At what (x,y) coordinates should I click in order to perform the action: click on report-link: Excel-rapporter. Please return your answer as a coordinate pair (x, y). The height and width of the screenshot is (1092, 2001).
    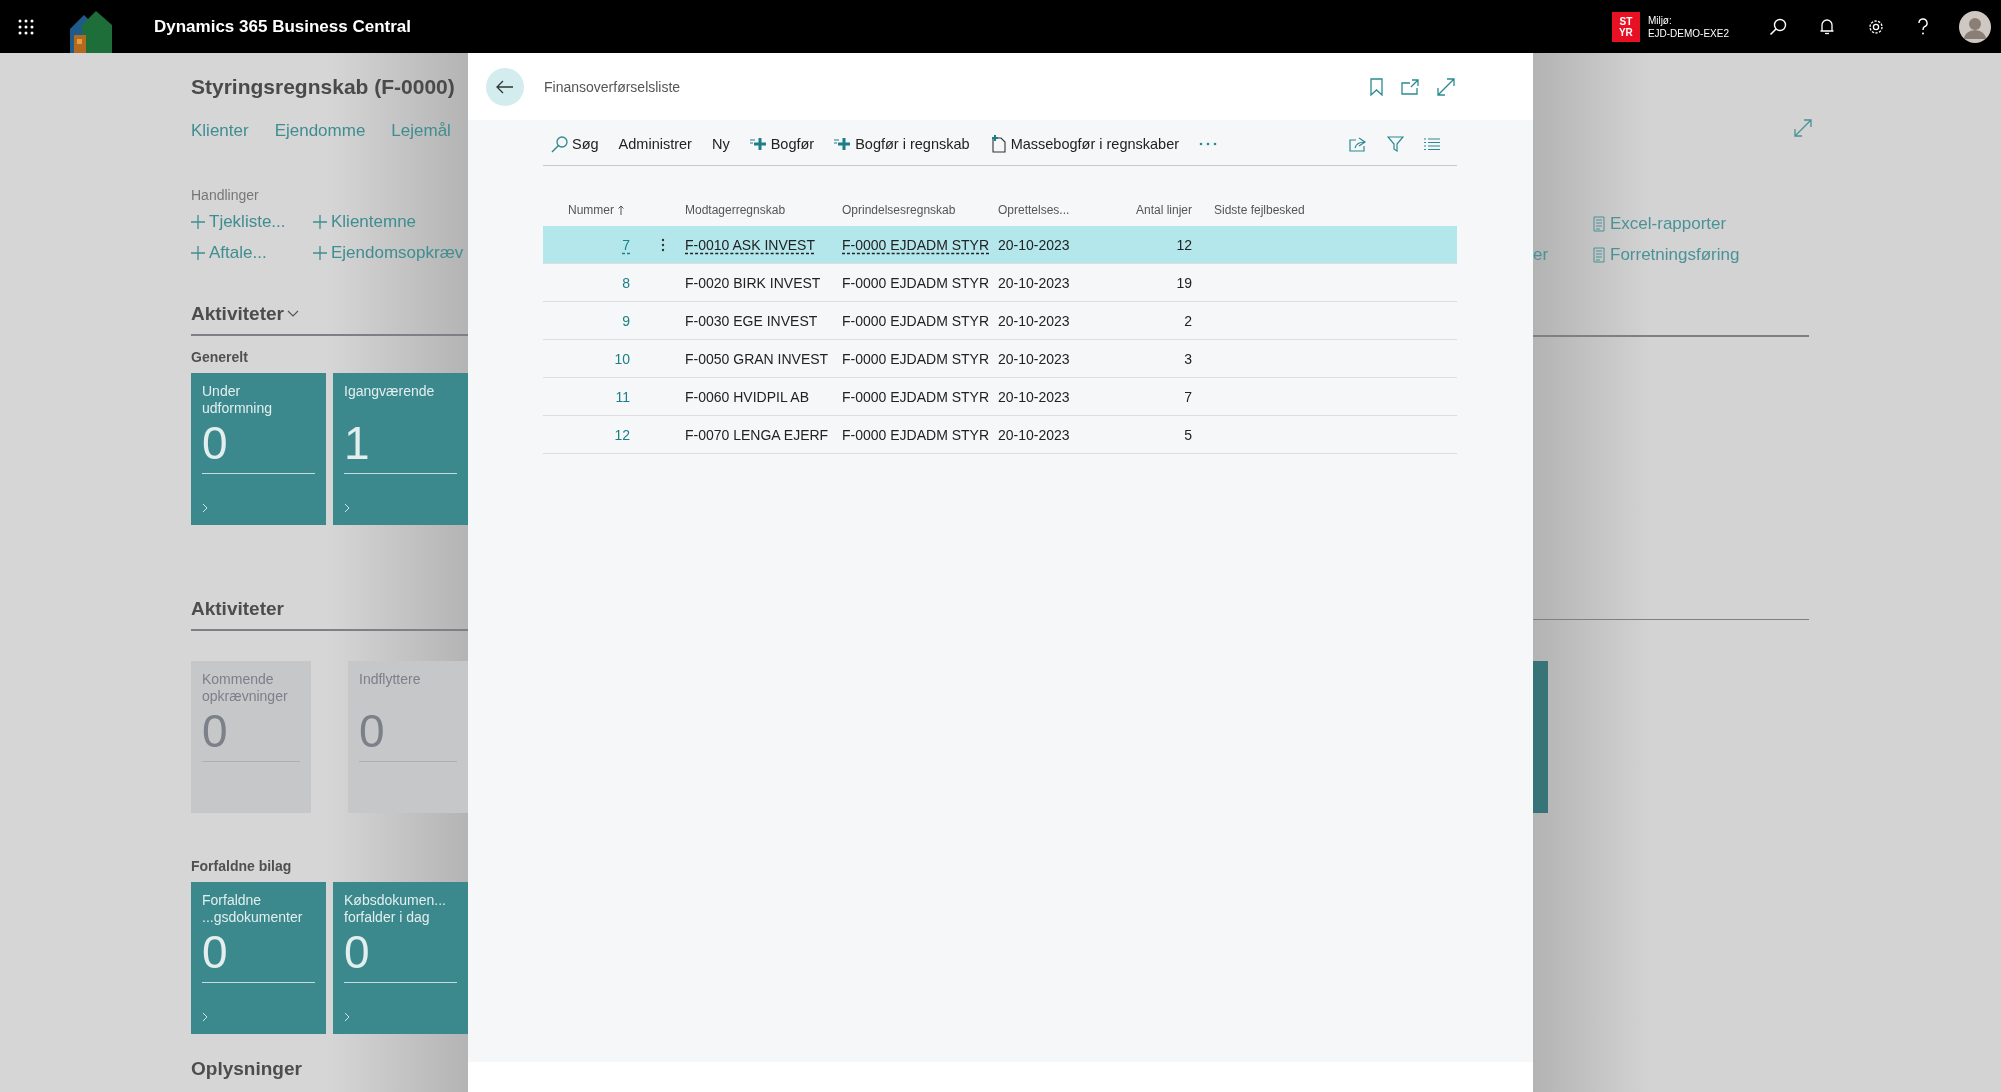
    Looking at the image, I should click on (1797, 224).